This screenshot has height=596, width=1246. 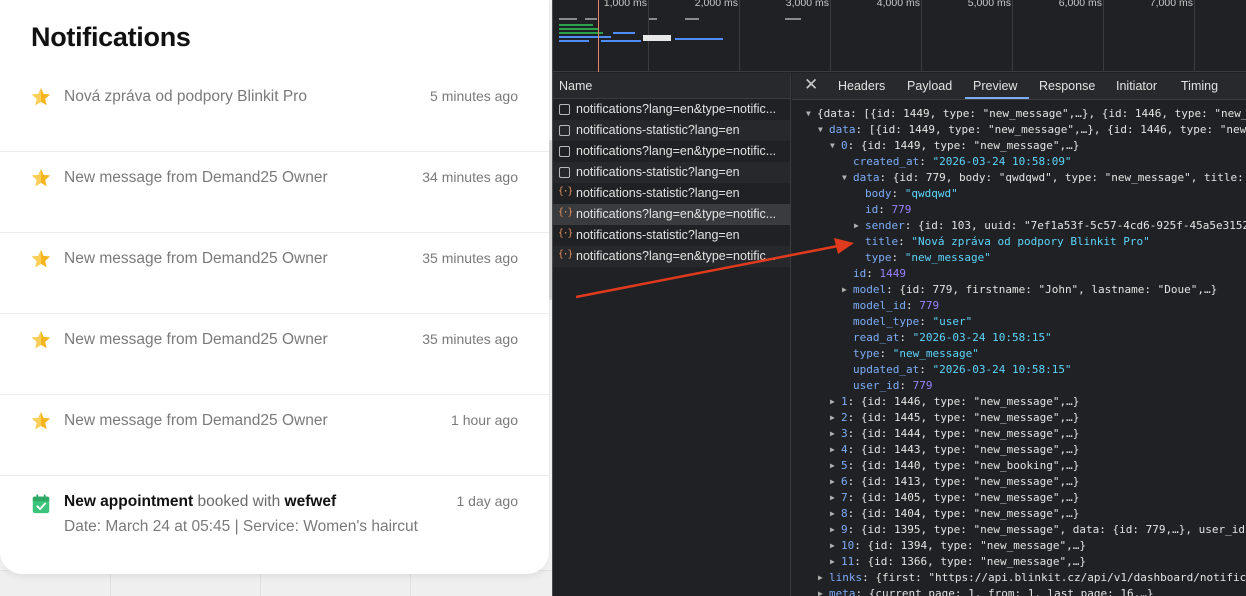 I want to click on tree-row: model_id: 779, so click(x=896, y=305).